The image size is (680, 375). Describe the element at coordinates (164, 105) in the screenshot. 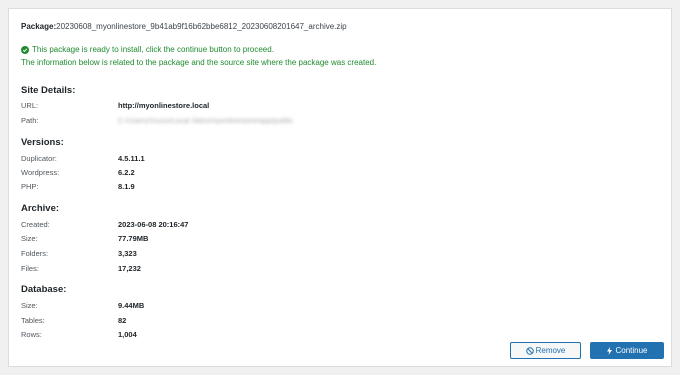

I see `url-value: http://myonlinestore.local` at that location.